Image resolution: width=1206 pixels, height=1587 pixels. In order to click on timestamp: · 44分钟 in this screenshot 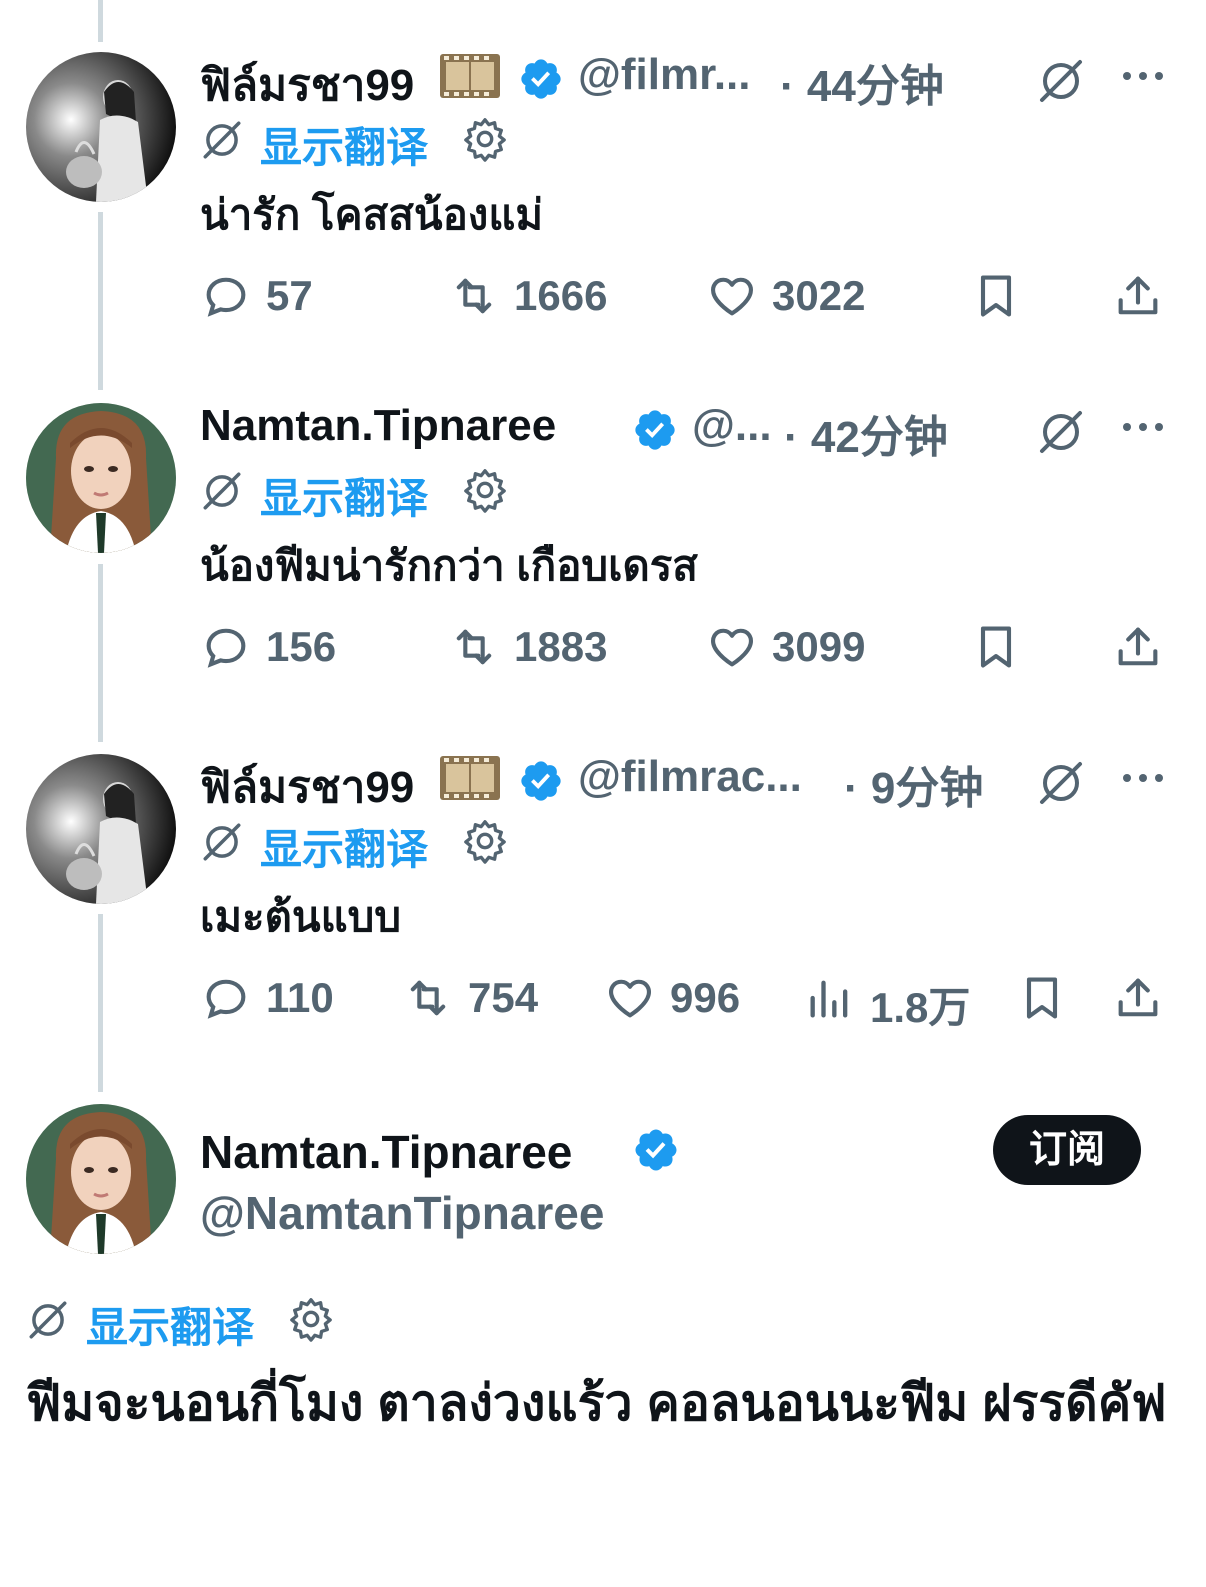, I will do `click(862, 82)`.